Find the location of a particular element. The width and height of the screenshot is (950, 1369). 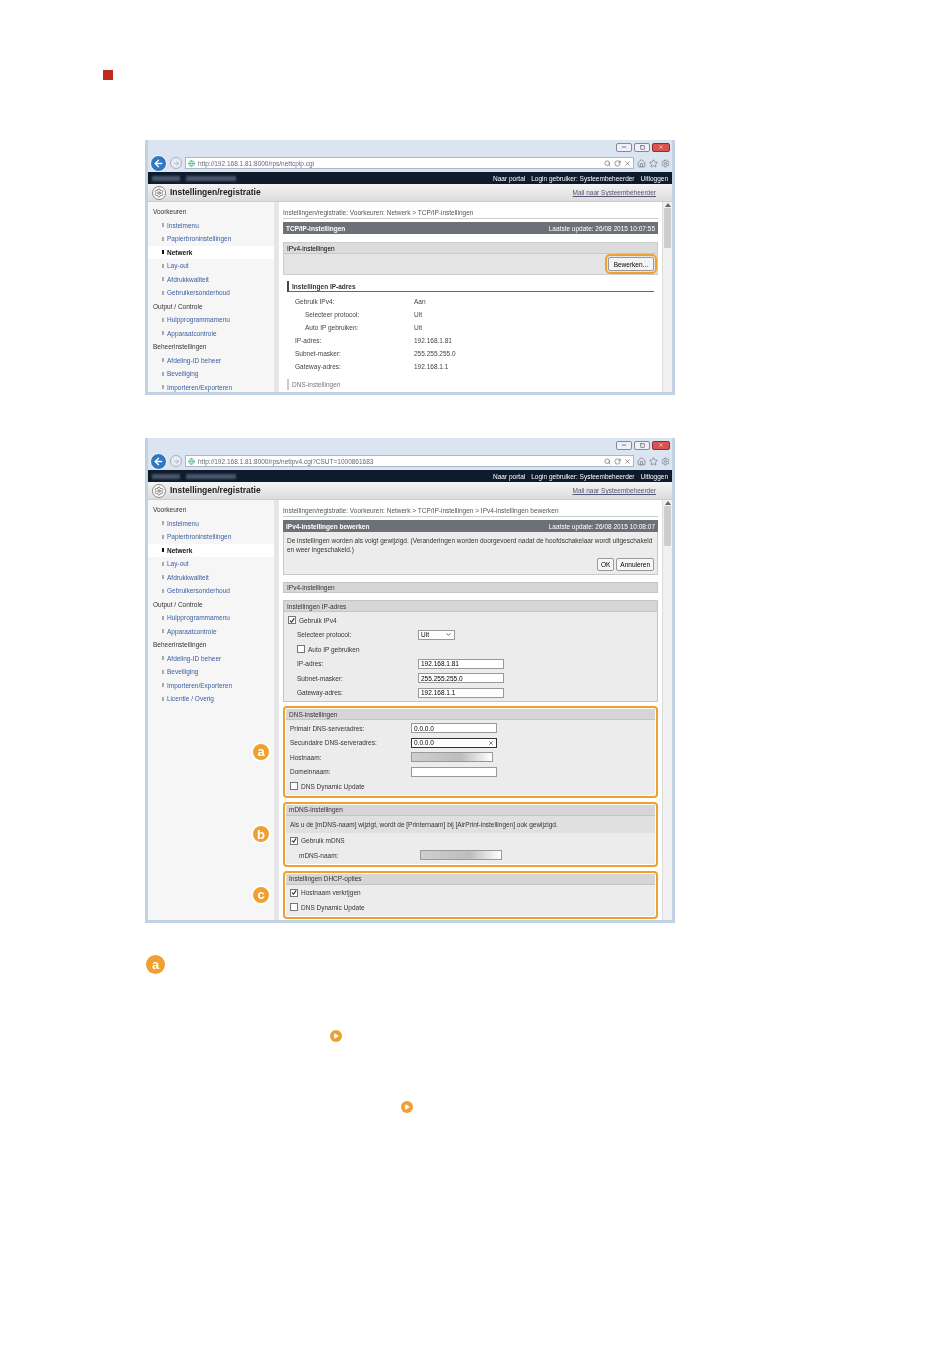

clear-icon is located at coordinates (491, 742).